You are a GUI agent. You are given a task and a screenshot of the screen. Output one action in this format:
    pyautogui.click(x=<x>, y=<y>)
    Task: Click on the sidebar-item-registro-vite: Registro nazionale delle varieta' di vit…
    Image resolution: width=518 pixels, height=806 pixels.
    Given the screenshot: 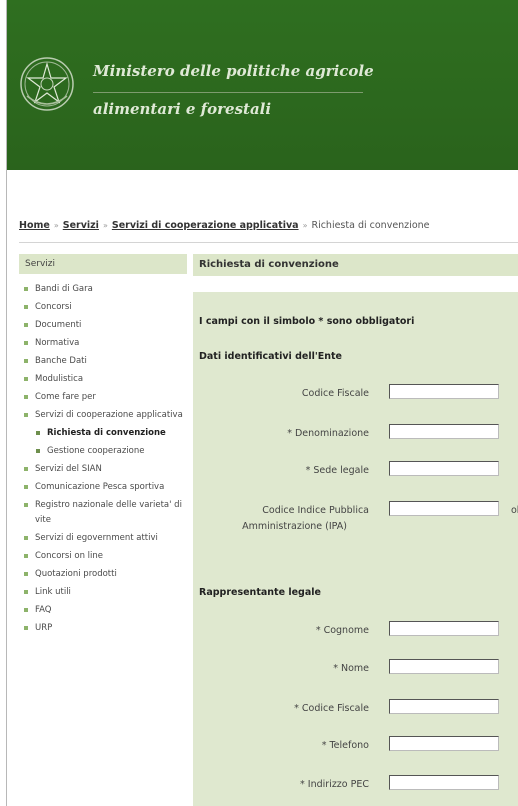 What is the action you would take?
    pyautogui.click(x=107, y=513)
    